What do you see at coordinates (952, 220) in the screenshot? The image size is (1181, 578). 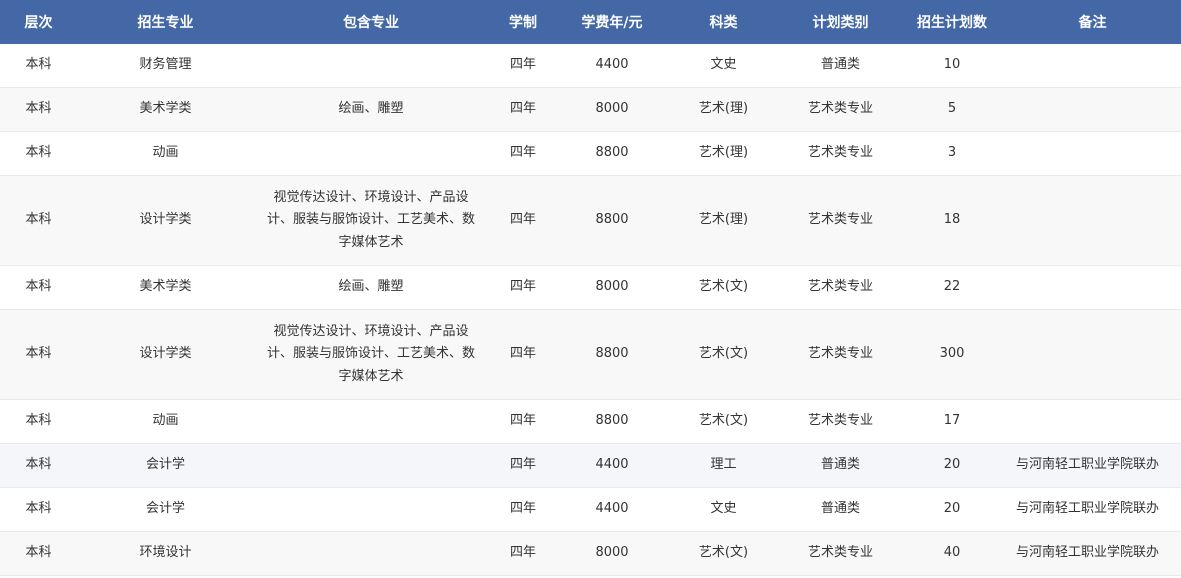 I see `cell-plan-count: 18` at bounding box center [952, 220].